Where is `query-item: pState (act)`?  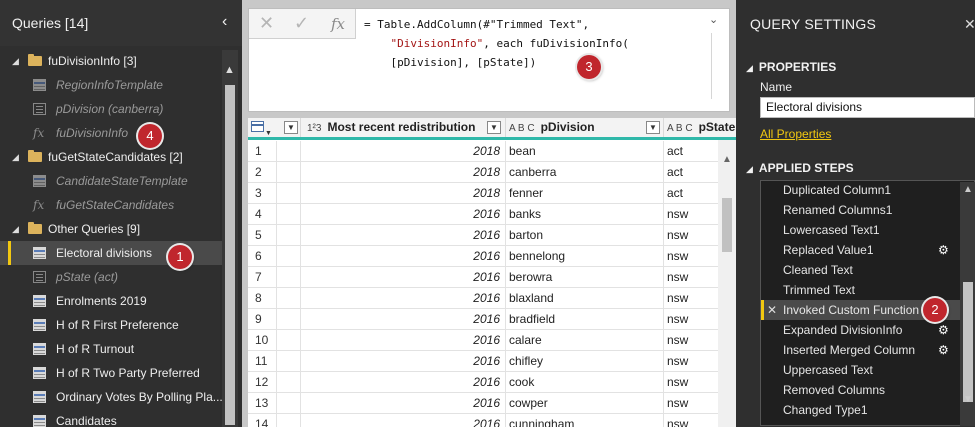
query-item: pState (act) is located at coordinates (111, 277).